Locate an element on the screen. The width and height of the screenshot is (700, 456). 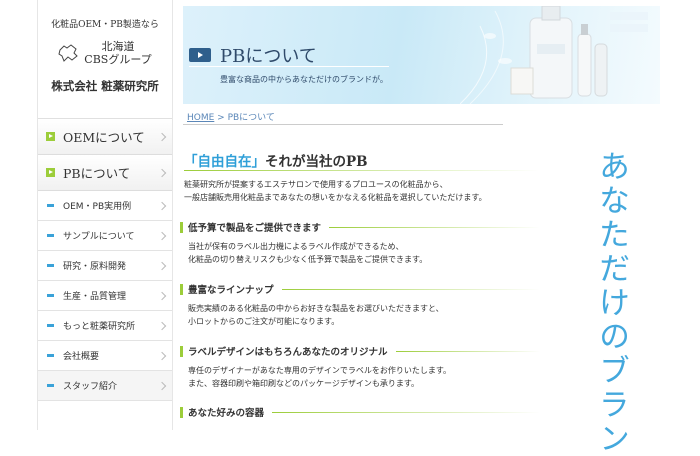
banner-divider is located at coordinates (289, 66).